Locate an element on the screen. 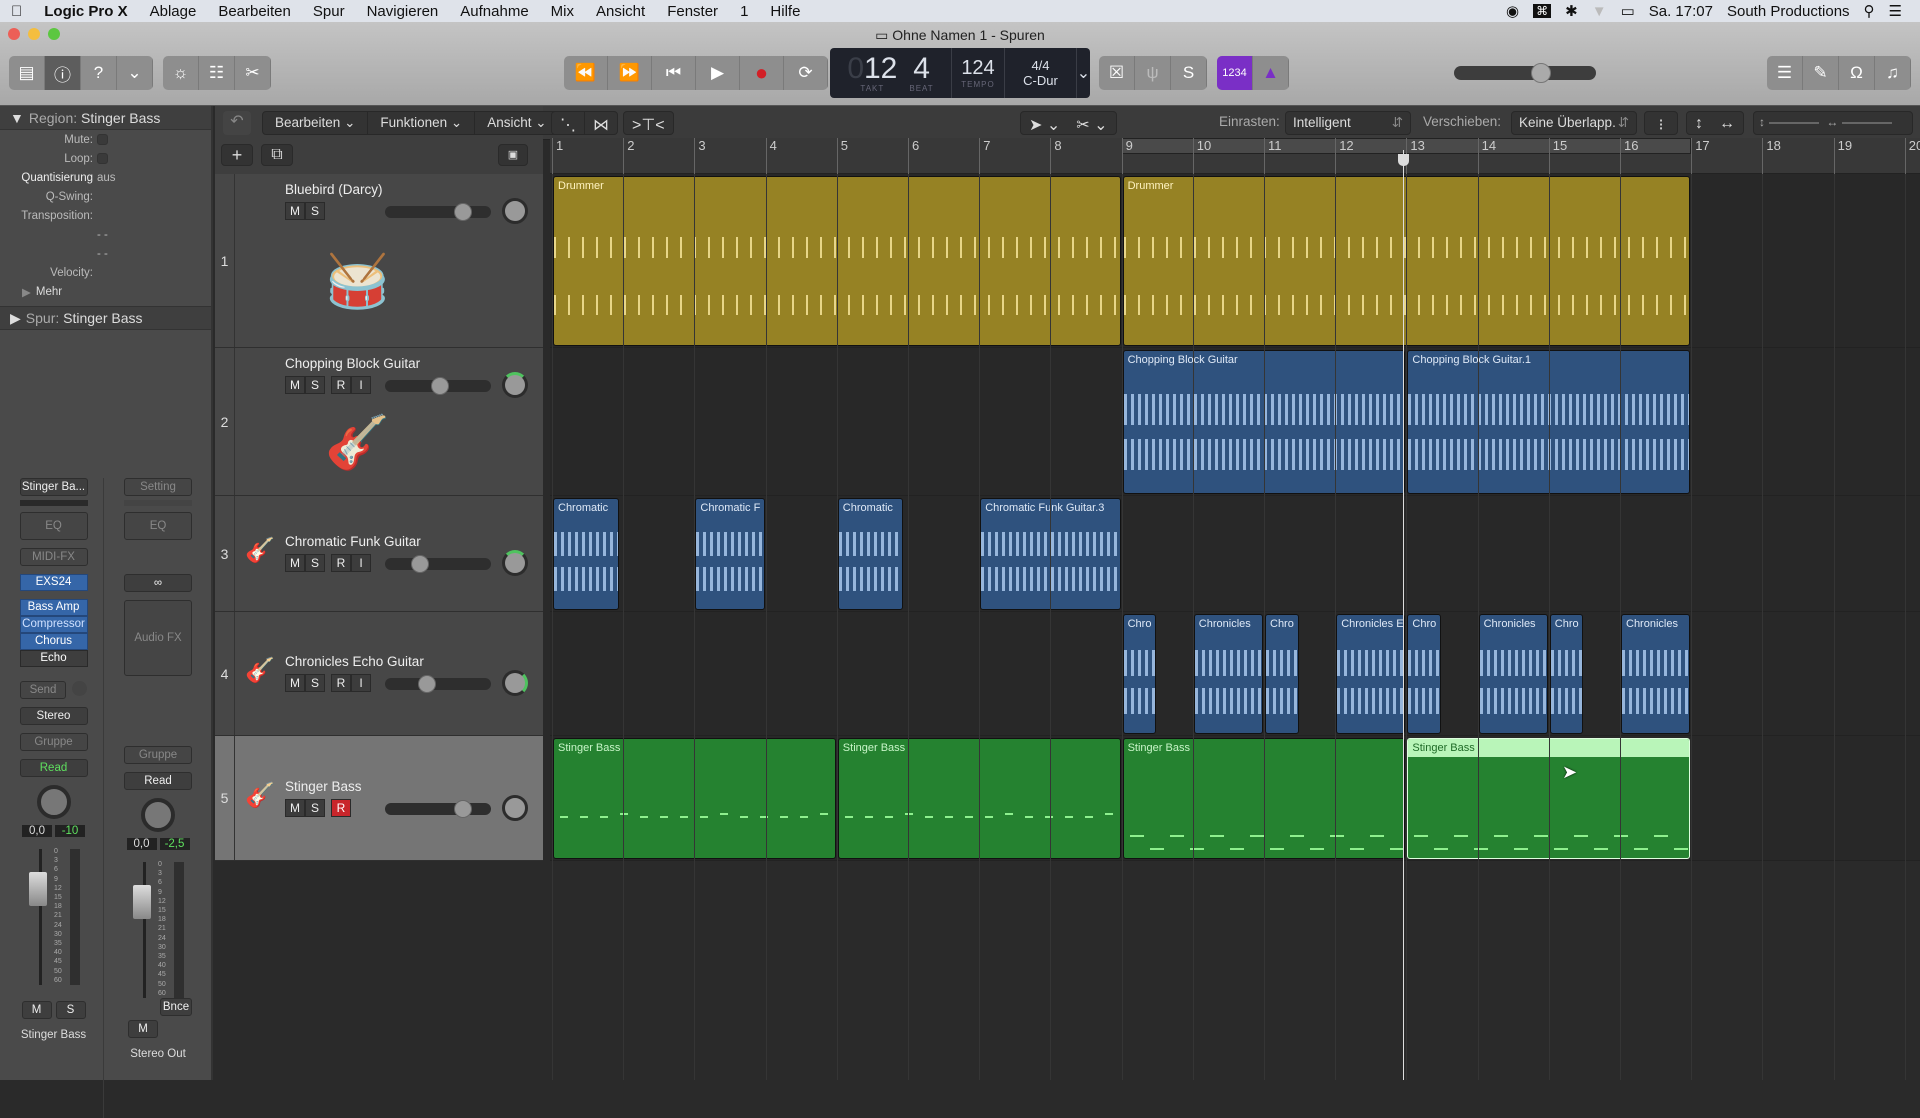  toolbar-toggle-icon: ⌄ is located at coordinates (135, 73).